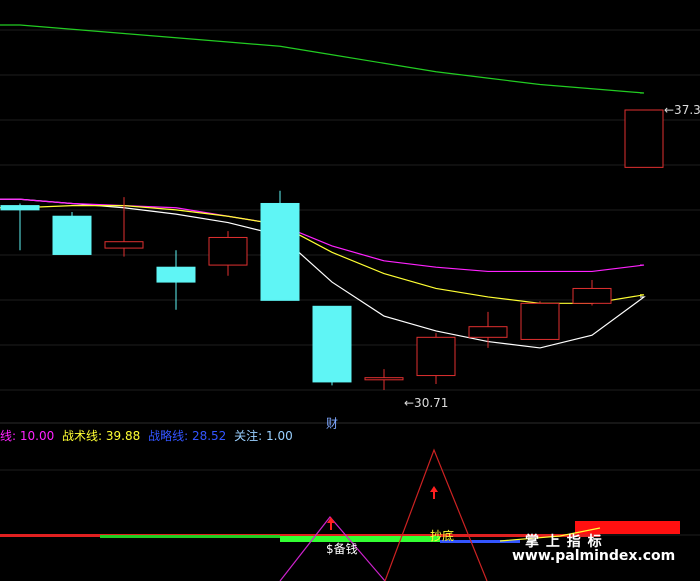 Image resolution: width=700 pixels, height=581 pixels. What do you see at coordinates (101, 436) in the screenshot?
I see `legend-tactic-value: 战术线: 39.88` at bounding box center [101, 436].